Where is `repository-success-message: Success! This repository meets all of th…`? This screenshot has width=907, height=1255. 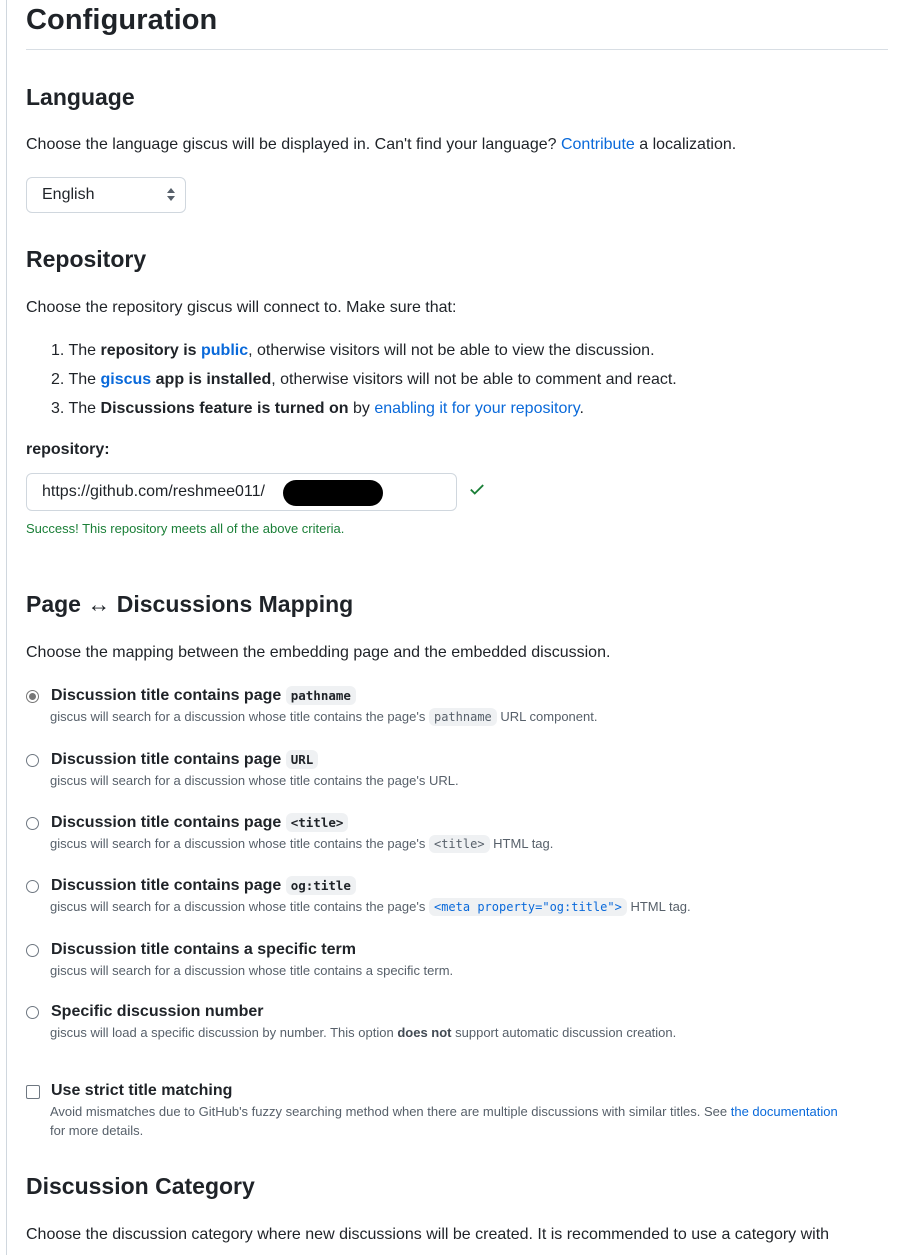 repository-success-message: Success! This repository meets all of th… is located at coordinates (185, 528).